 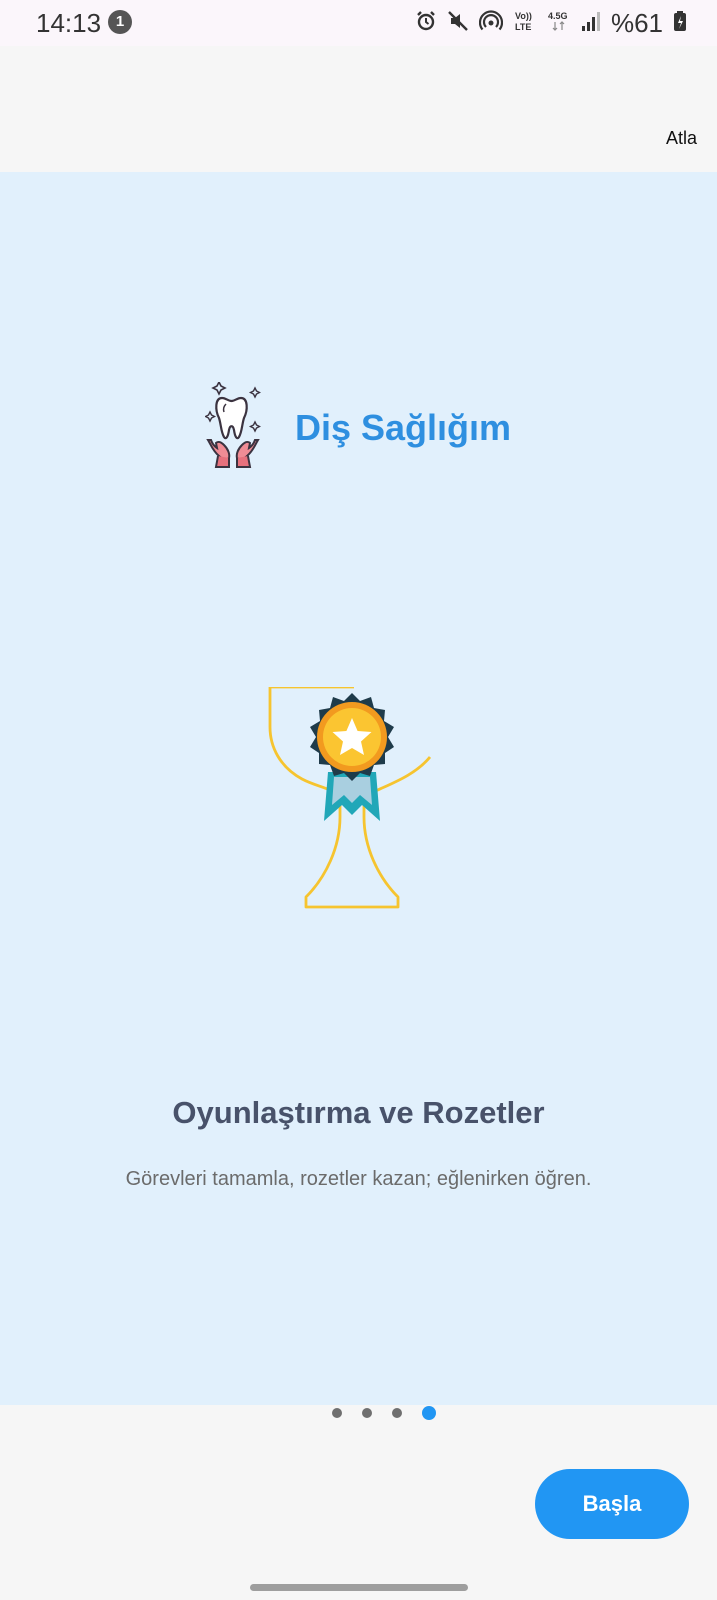 I want to click on network-4-5g-icon: 4.5G, so click(x=559, y=23).